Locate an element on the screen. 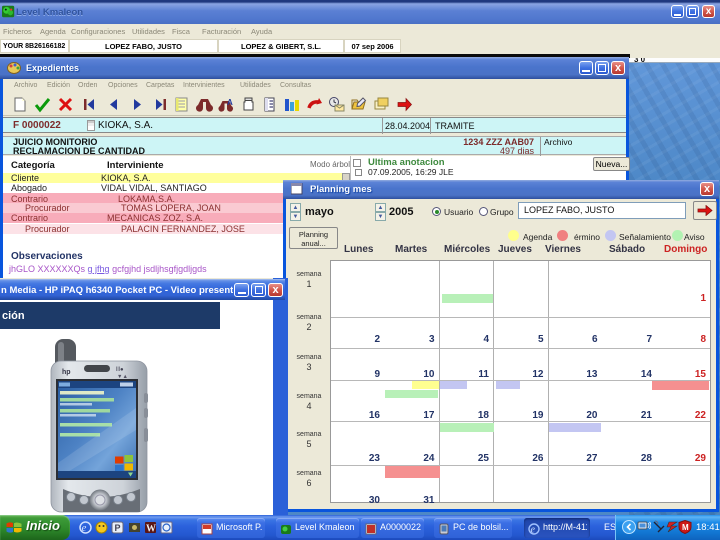 The image size is (720, 540). svg-text: M is located at coordinates (685, 527).